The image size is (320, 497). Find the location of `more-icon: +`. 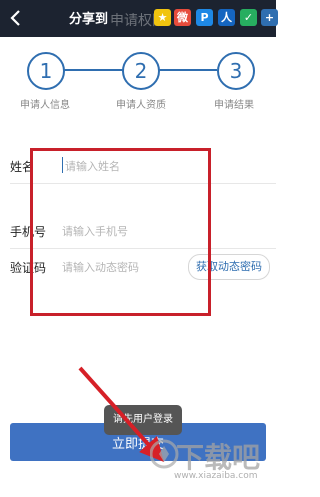

more-icon: + is located at coordinates (269, 17).